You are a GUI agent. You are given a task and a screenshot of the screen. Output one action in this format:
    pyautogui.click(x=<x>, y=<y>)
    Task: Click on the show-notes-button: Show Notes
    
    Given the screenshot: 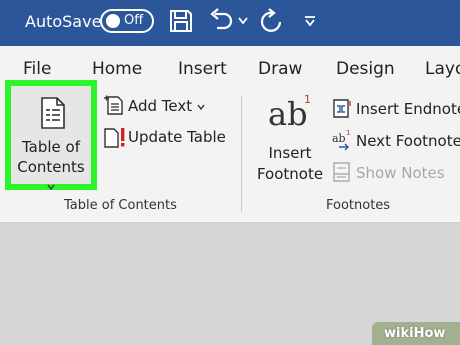 What is the action you would take?
    pyautogui.click(x=395, y=173)
    